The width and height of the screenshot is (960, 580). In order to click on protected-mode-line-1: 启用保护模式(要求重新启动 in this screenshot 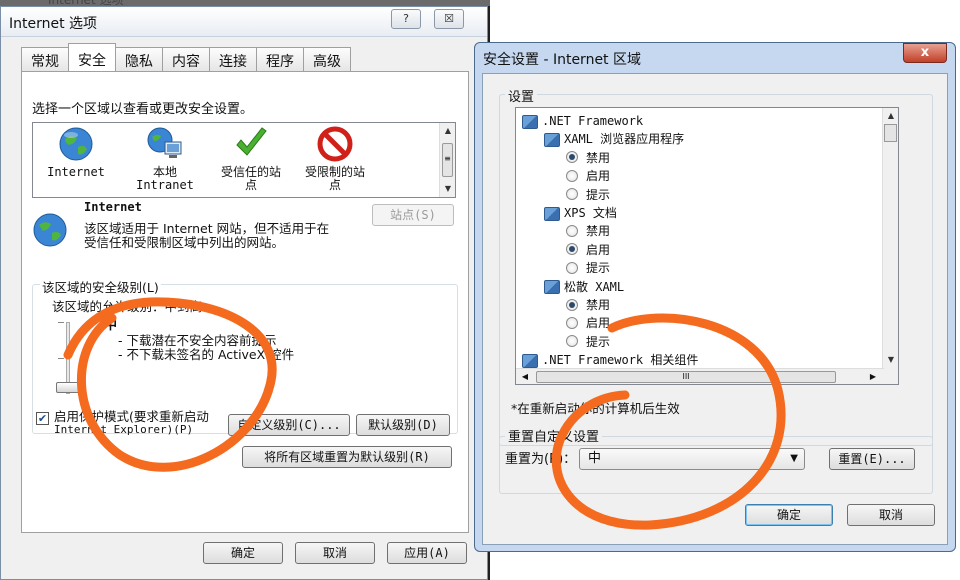, I will do `click(131, 416)`.